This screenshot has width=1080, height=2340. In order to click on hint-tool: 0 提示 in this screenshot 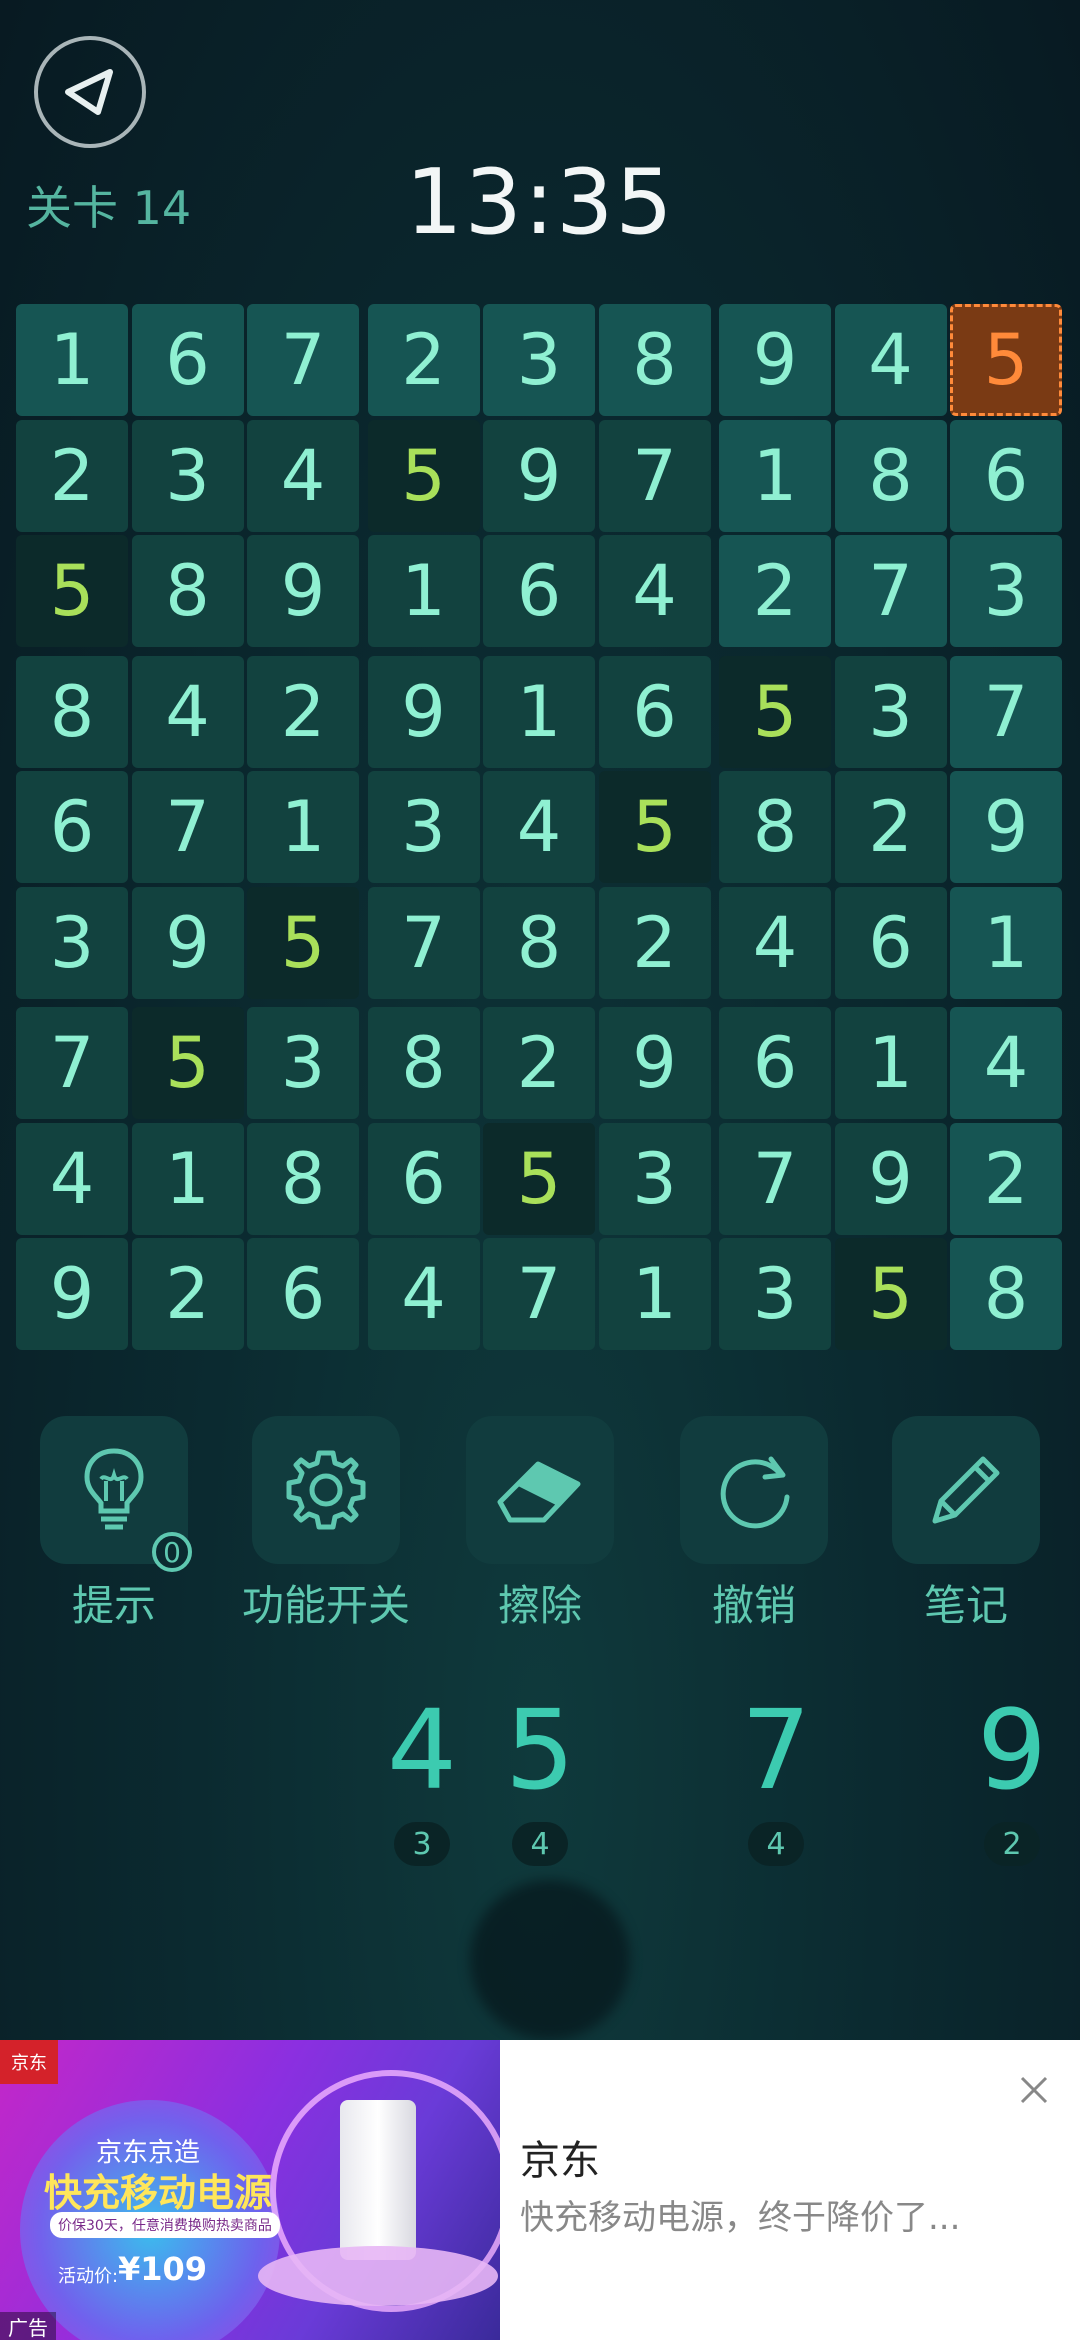, I will do `click(114, 1524)`.